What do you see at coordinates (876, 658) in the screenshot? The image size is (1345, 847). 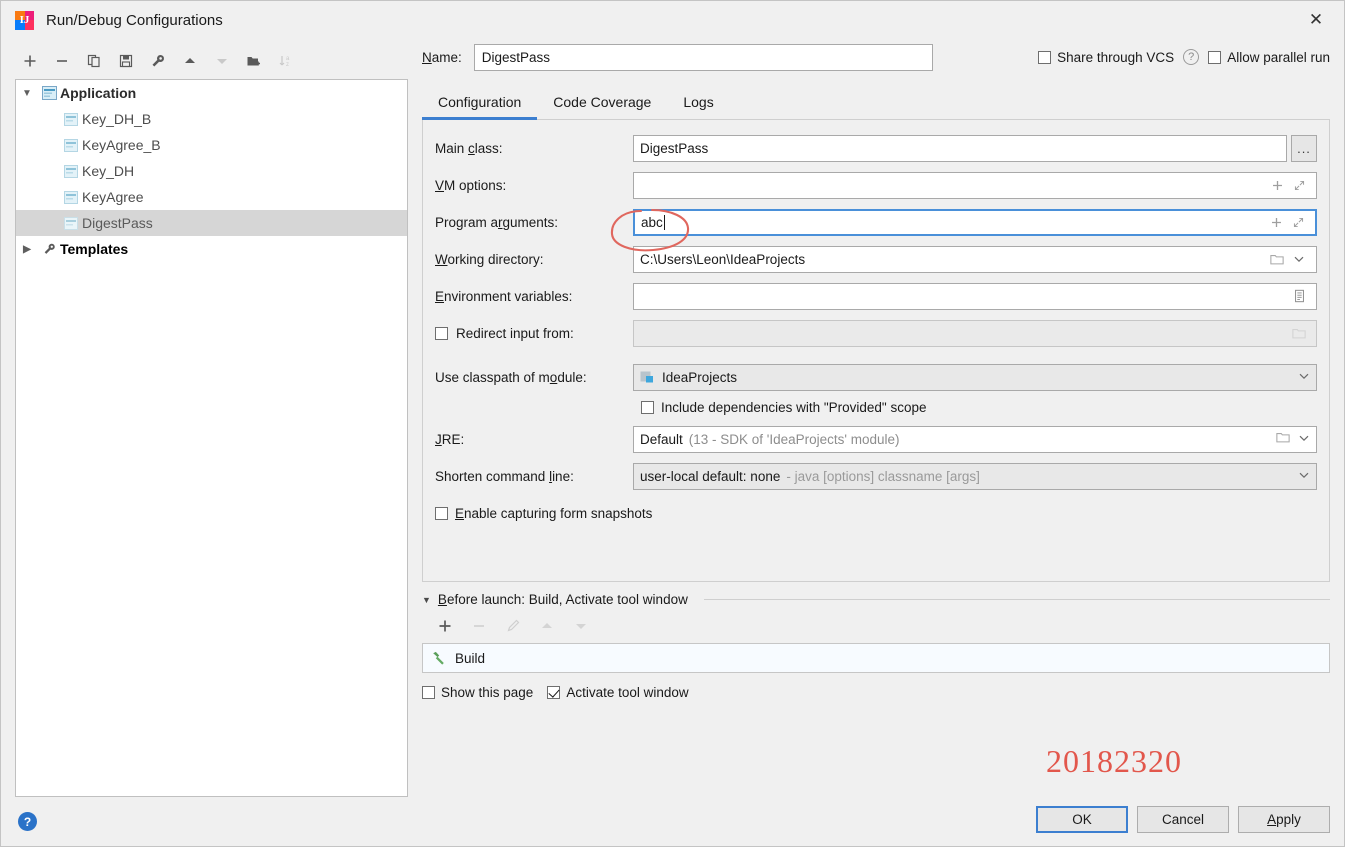 I see `before-launch-task-list: Build` at bounding box center [876, 658].